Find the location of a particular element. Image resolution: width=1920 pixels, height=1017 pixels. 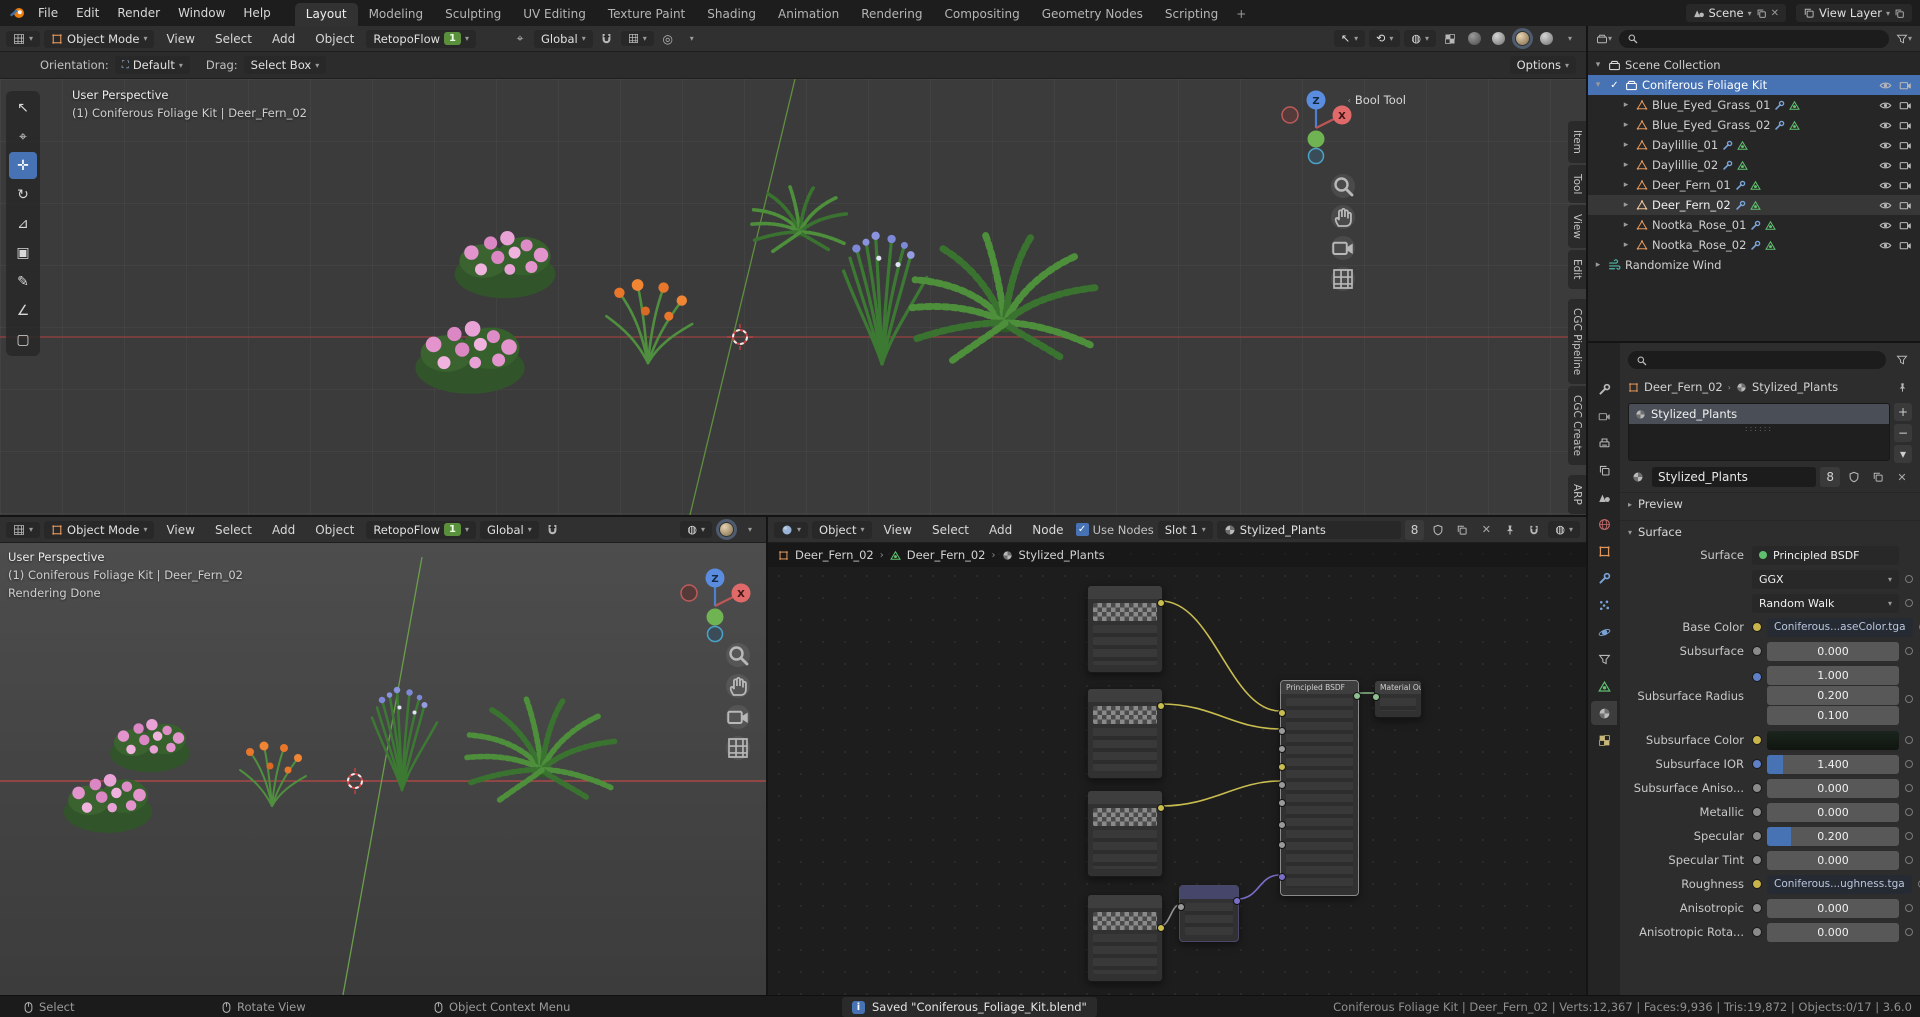

slot-list-grip: :::::: is located at coordinates (1759, 428).